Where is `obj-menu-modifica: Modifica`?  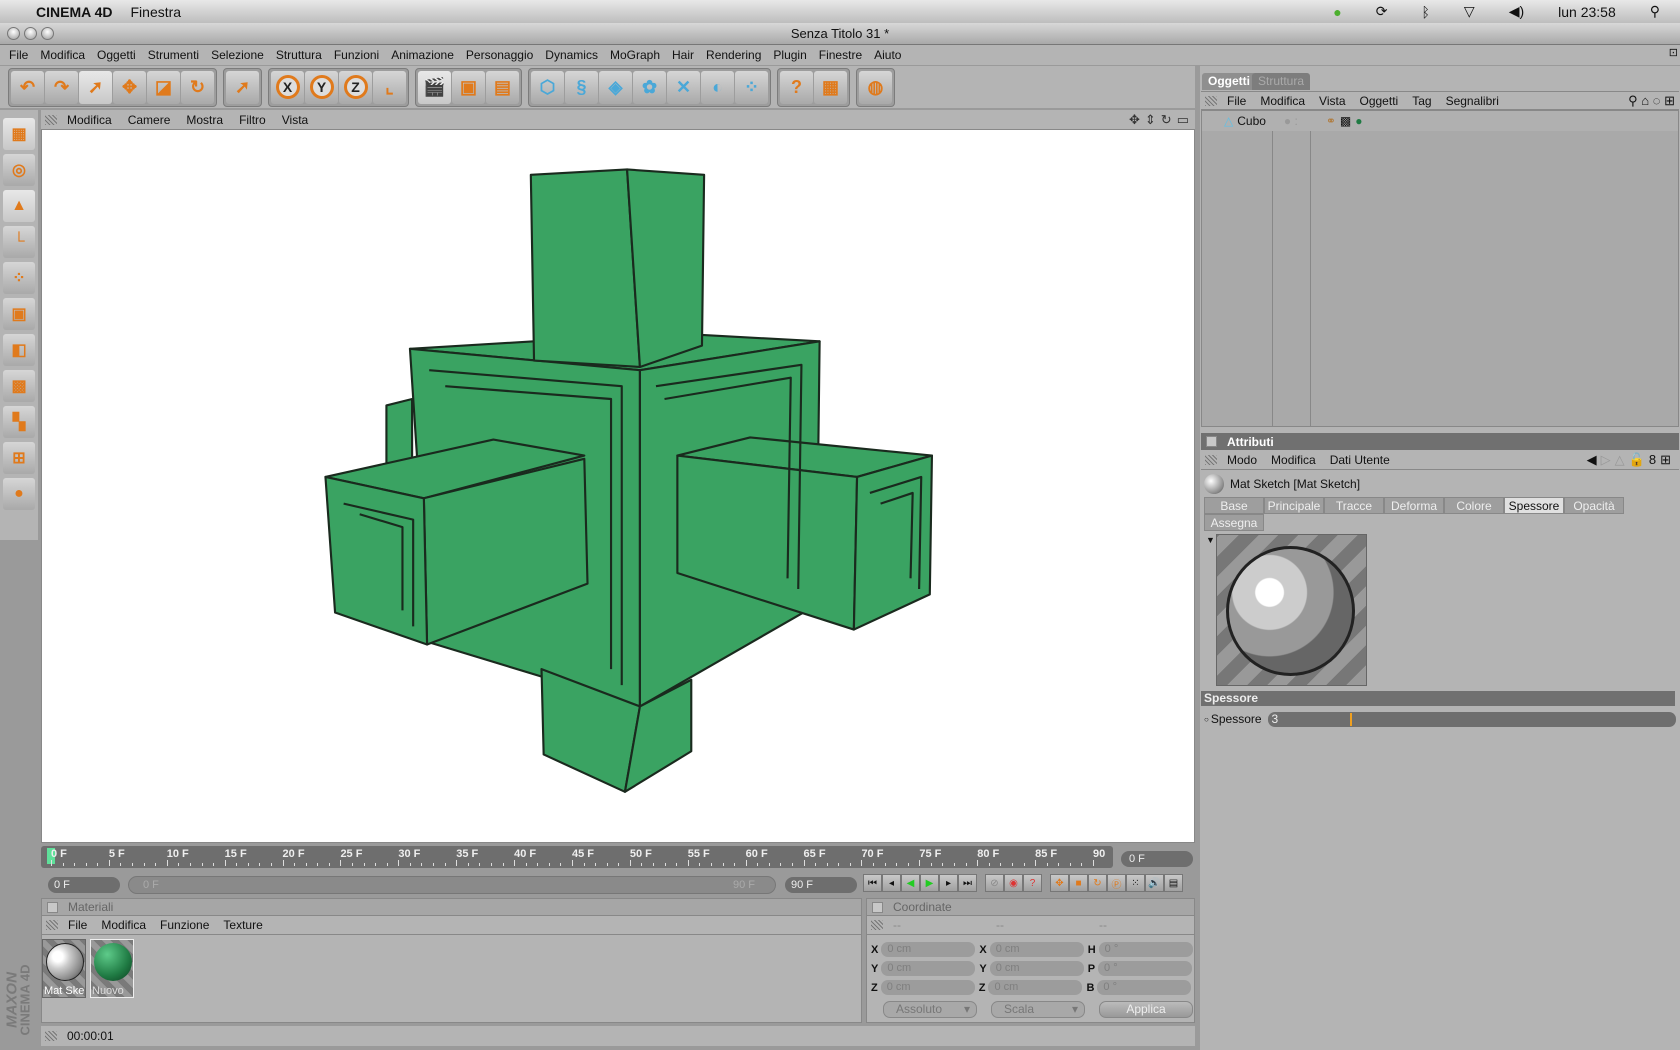
obj-menu-modifica: Modifica is located at coordinates (1282, 101).